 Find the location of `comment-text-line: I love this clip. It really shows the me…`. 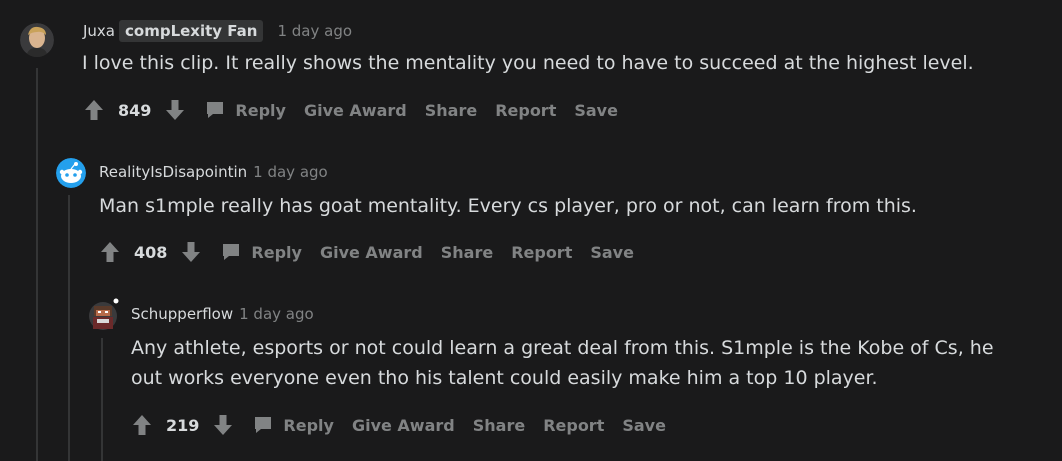

comment-text-line: I love this clip. It really shows the me… is located at coordinates (528, 63).